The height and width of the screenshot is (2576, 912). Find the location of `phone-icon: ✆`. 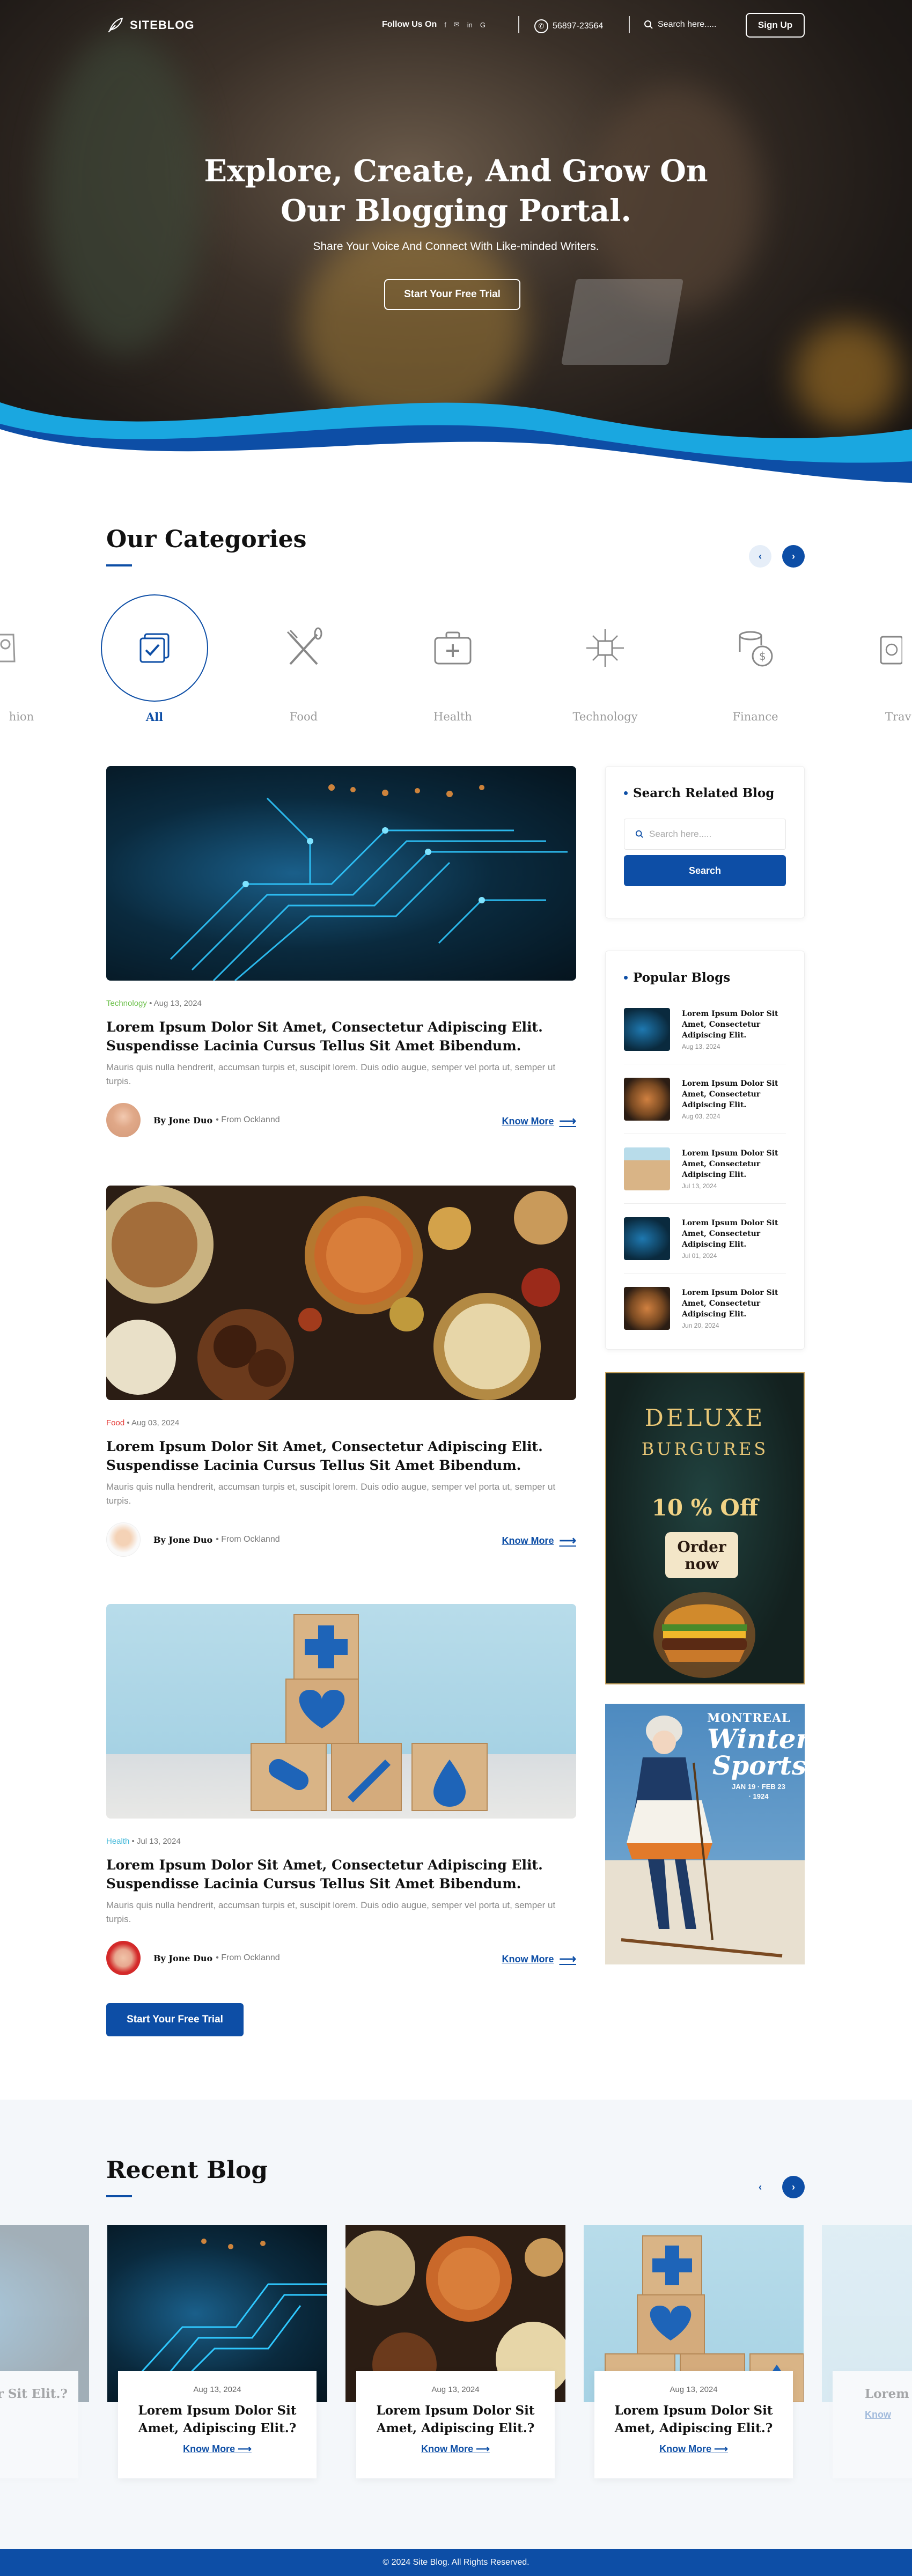

phone-icon: ✆ is located at coordinates (541, 26).